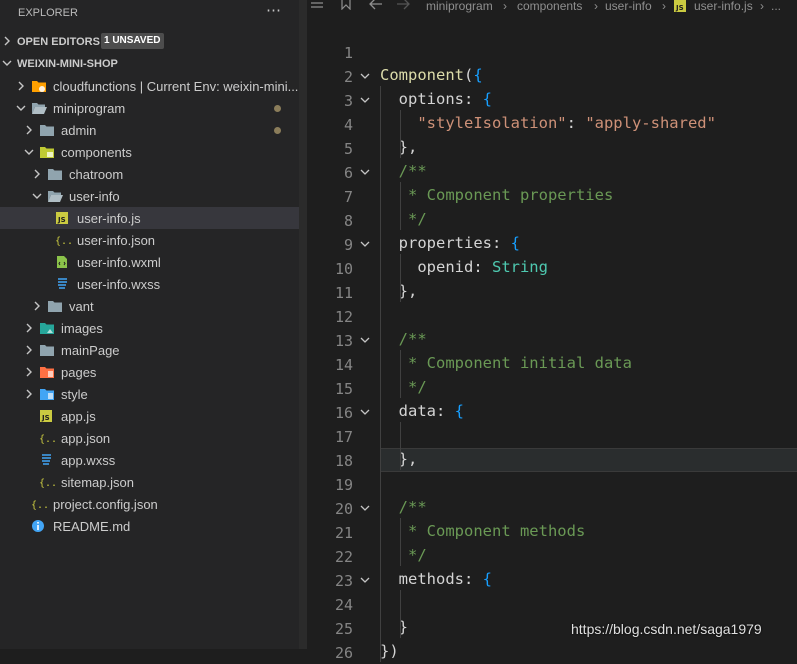  I want to click on folder-icon, so click(47, 130).